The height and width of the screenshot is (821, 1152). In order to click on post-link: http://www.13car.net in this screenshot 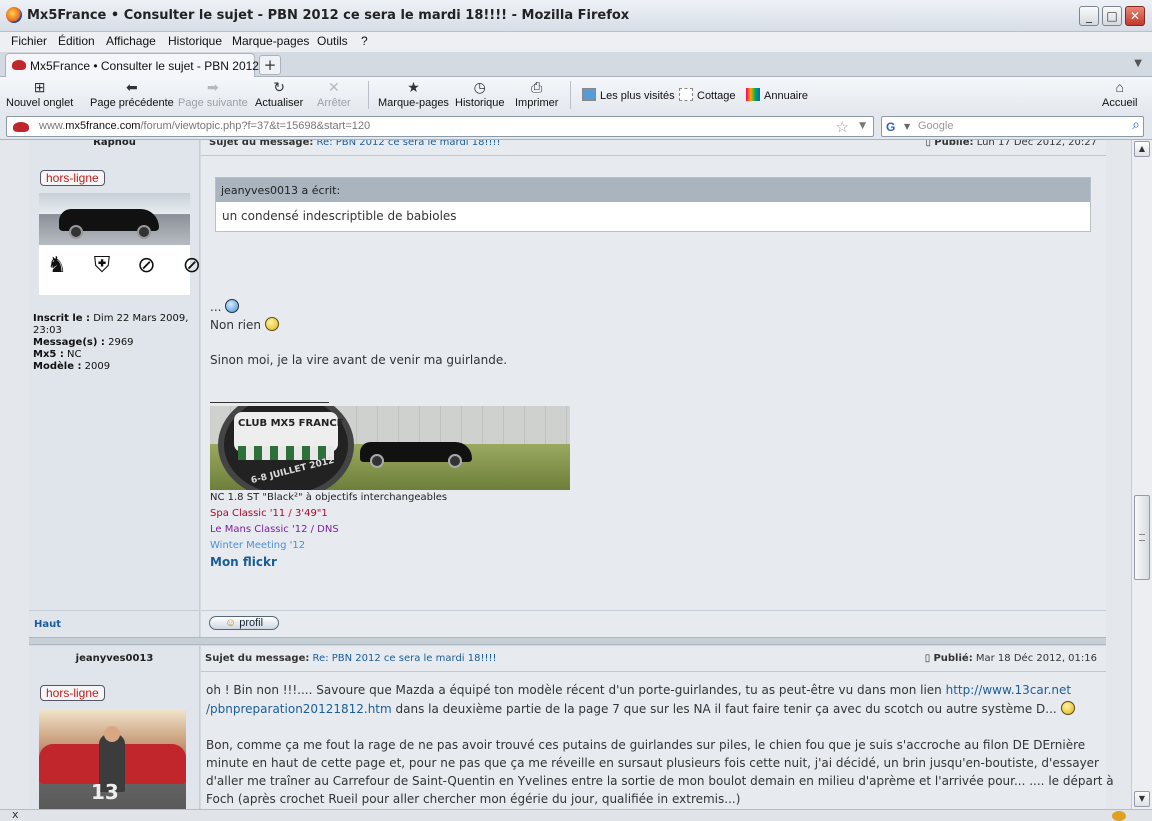, I will do `click(1008, 690)`.